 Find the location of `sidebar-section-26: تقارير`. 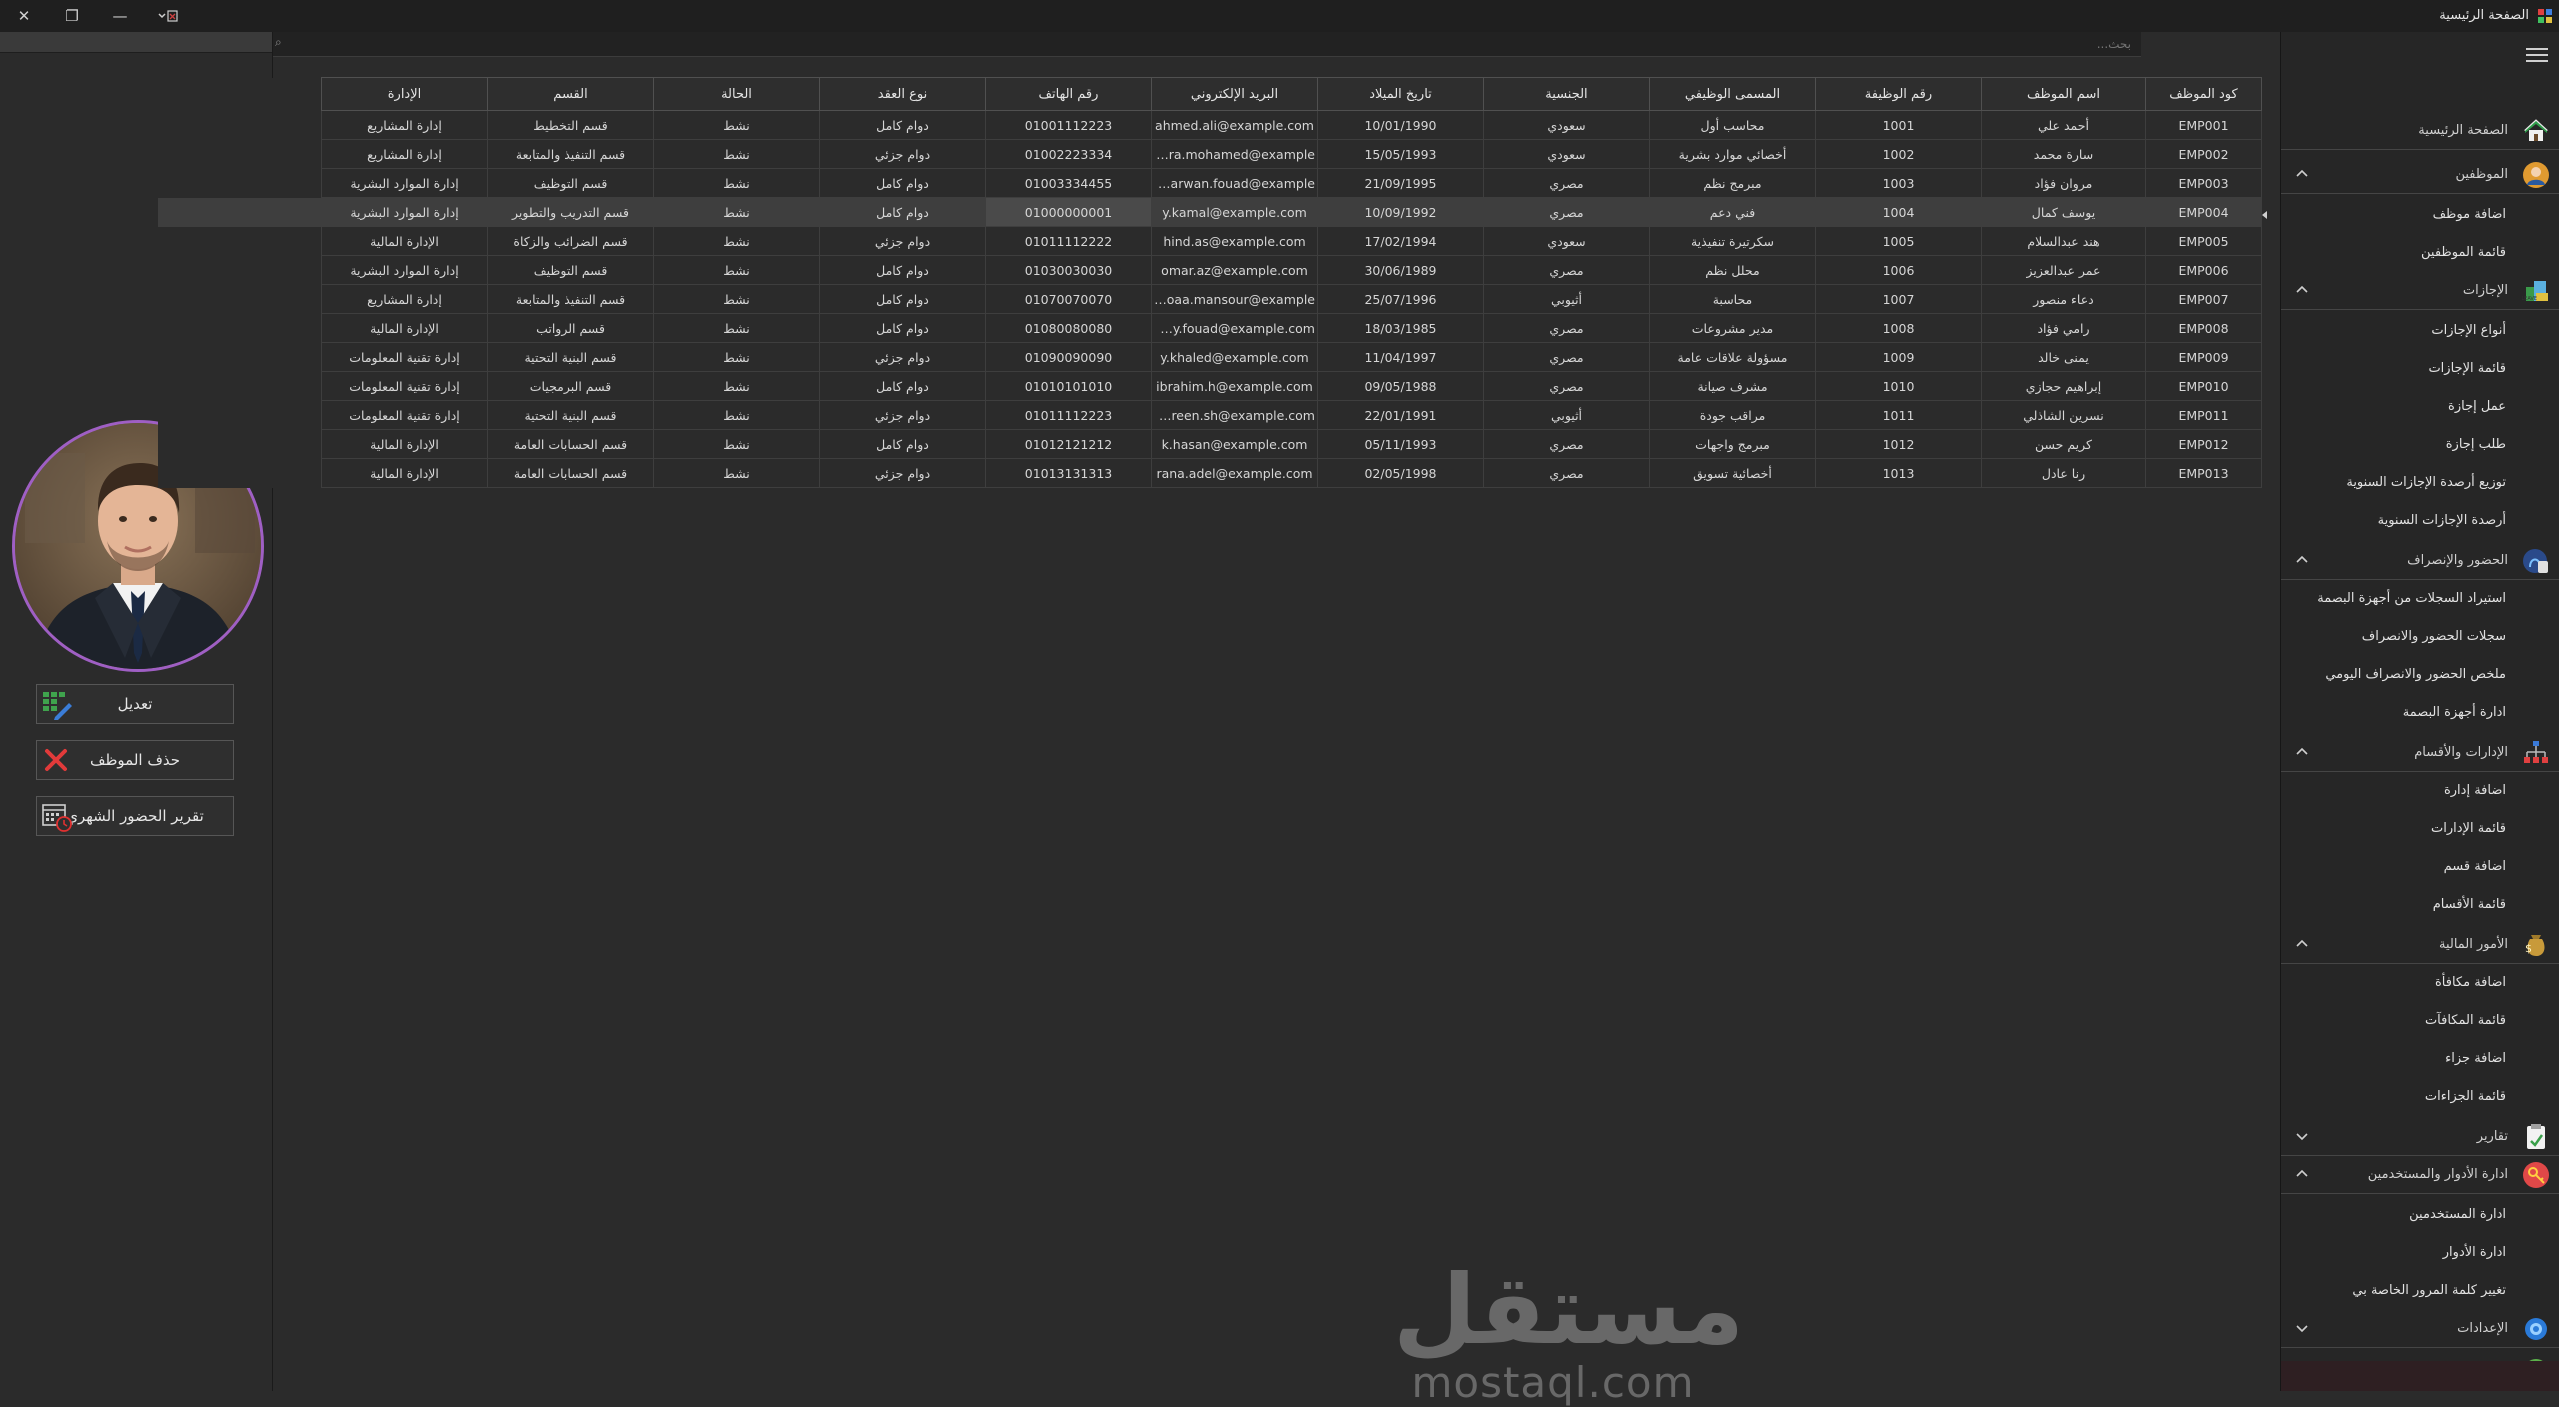

sidebar-section-26: تقارير is located at coordinates (2420, 1137).